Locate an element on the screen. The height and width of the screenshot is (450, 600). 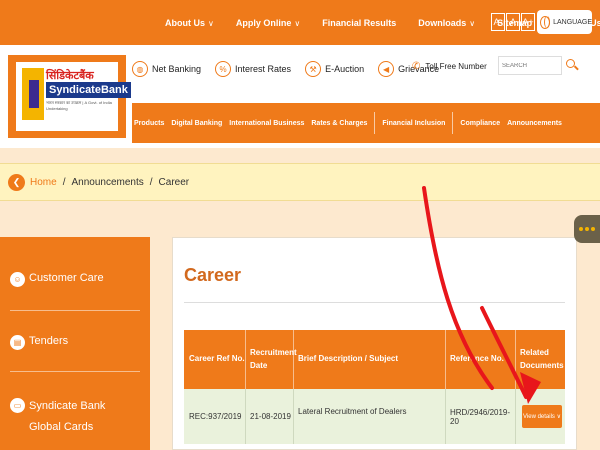
sidebar-item-tenders: ▤ Tenders is located at coordinates (75, 342).